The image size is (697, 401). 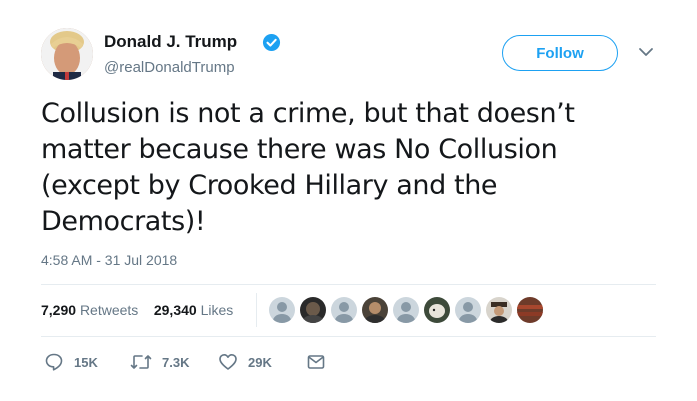 I want to click on retweet-icon, so click(x=141, y=362).